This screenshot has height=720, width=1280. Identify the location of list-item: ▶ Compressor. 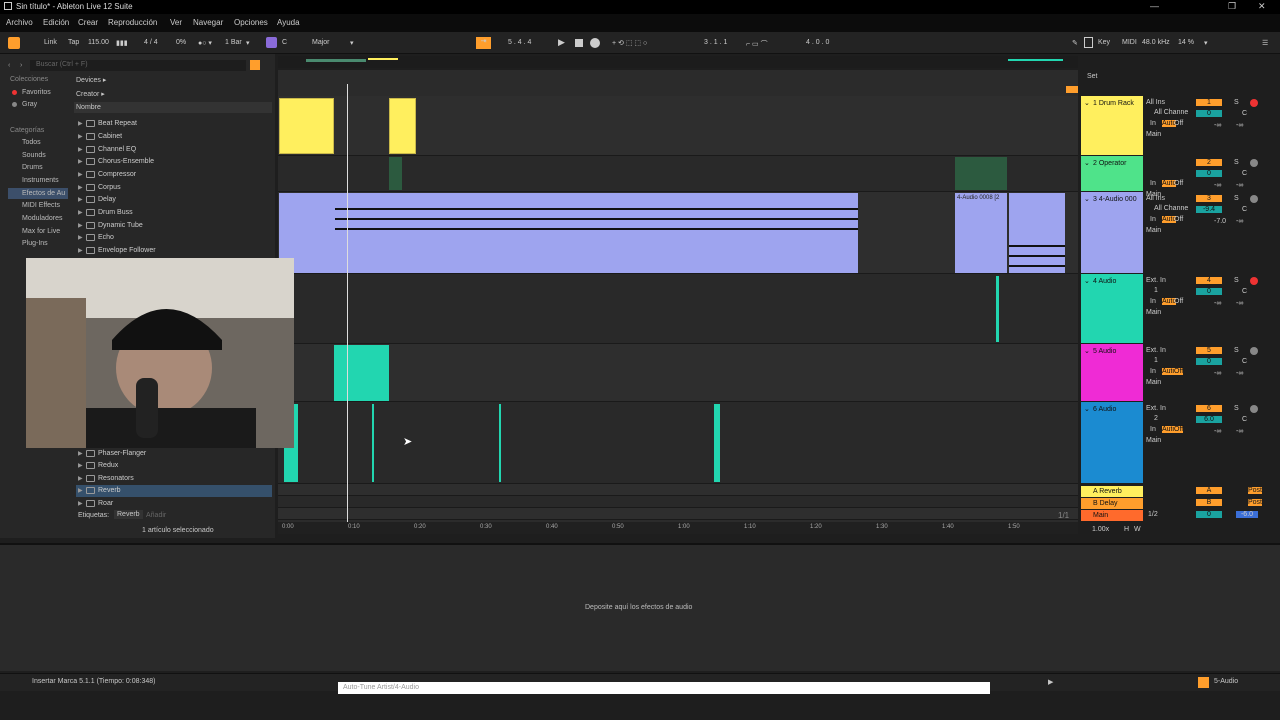
(174, 175).